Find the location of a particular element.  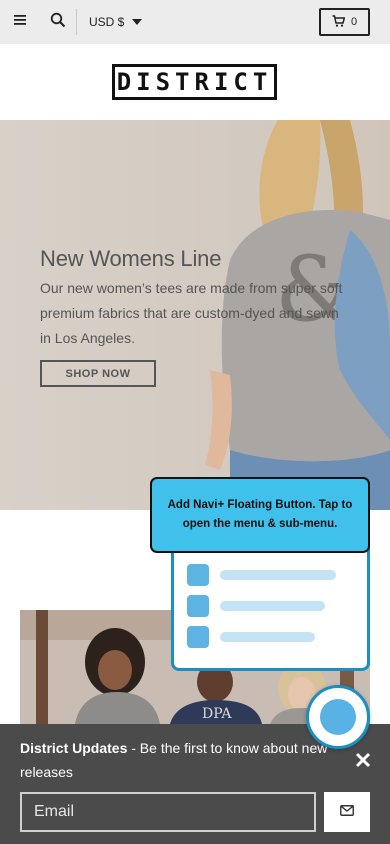

cart-icon is located at coordinates (339, 22).